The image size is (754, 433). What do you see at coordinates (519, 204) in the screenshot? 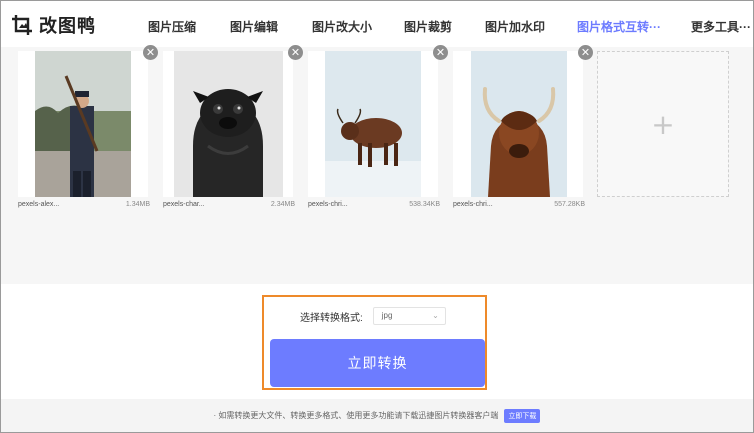
I see `file-meta: pexels-chri... 557.28KB` at bounding box center [519, 204].